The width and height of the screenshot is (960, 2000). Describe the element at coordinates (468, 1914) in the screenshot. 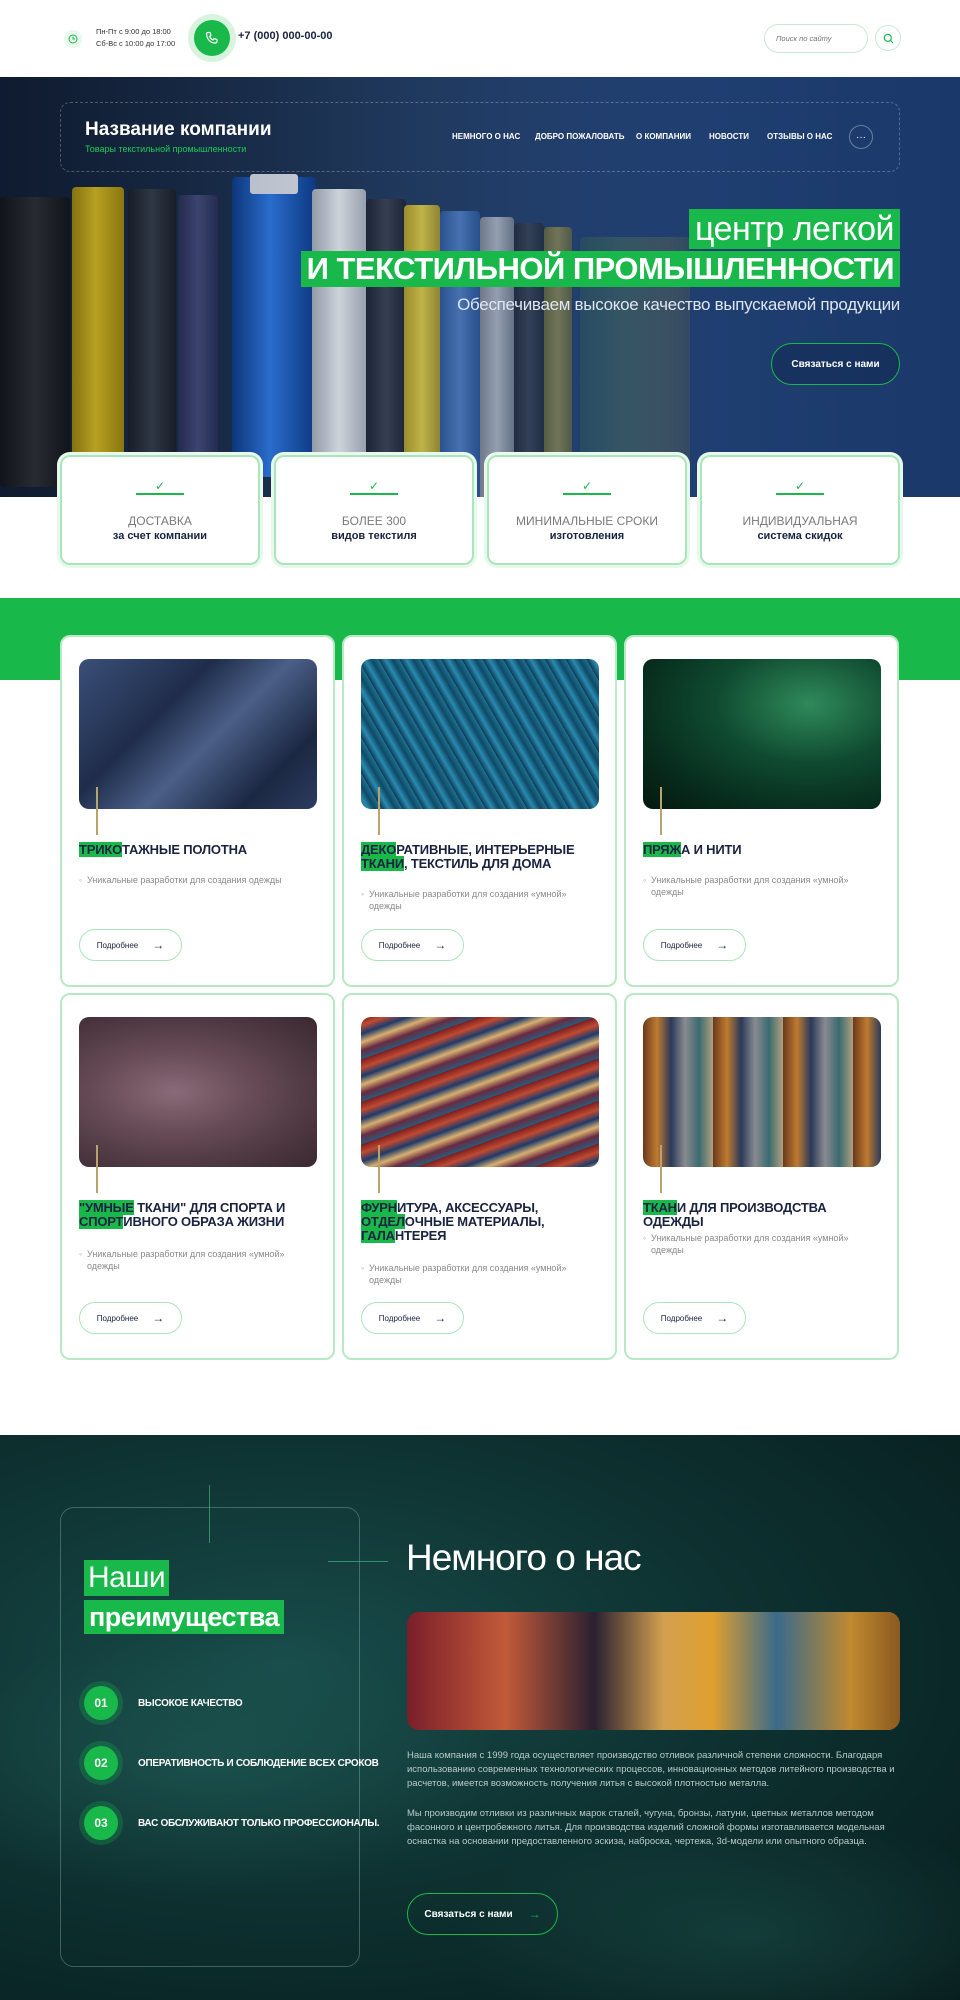

I see `button-label: Связаться с нами` at that location.